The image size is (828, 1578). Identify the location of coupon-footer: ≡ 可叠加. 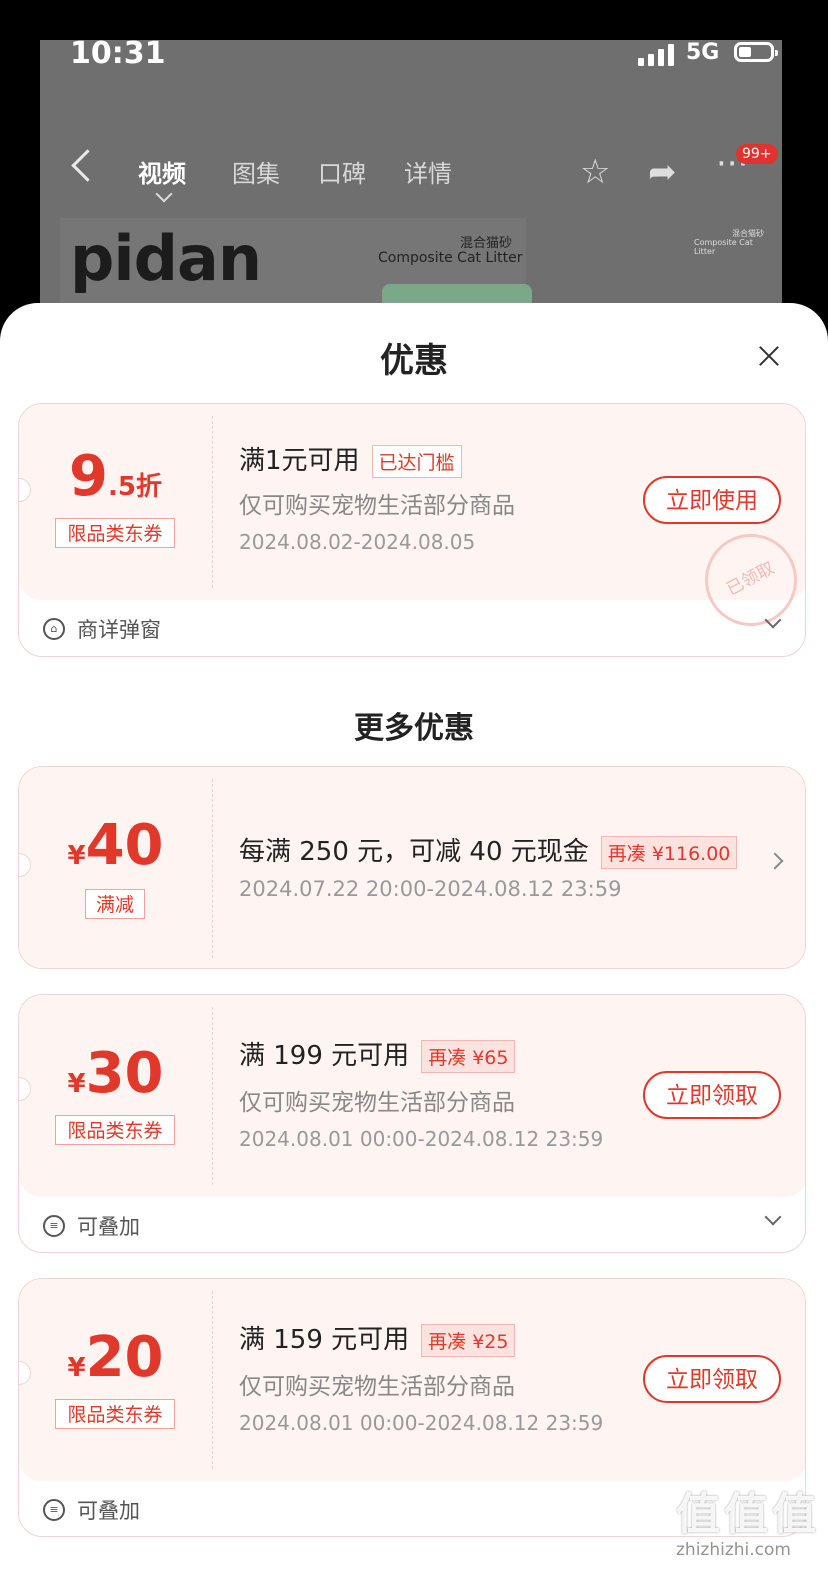
(412, 1224).